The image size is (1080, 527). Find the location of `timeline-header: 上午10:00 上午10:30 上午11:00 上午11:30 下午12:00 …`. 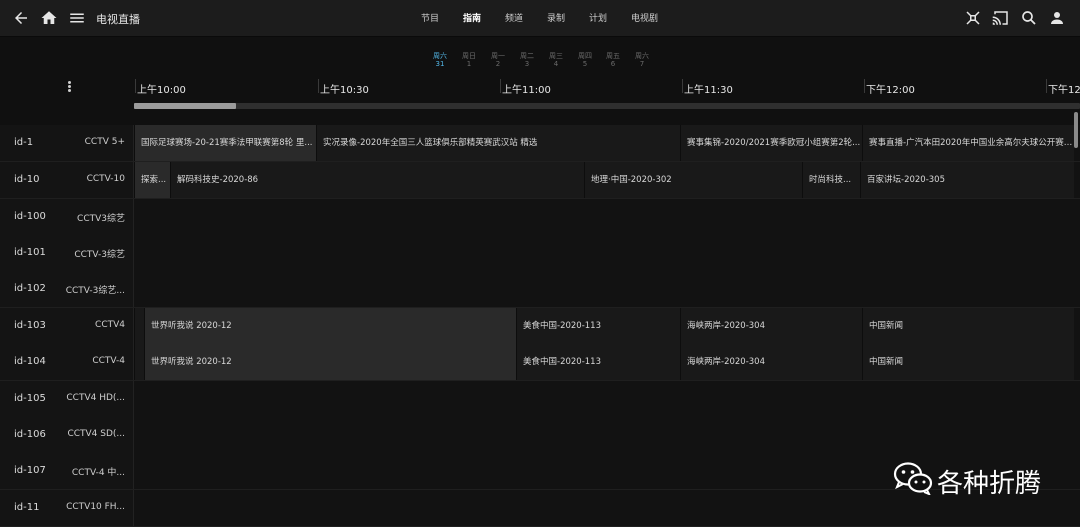

timeline-header: 上午10:00 上午10:30 上午11:00 上午11:30 下午12:00 … is located at coordinates (540, 87).